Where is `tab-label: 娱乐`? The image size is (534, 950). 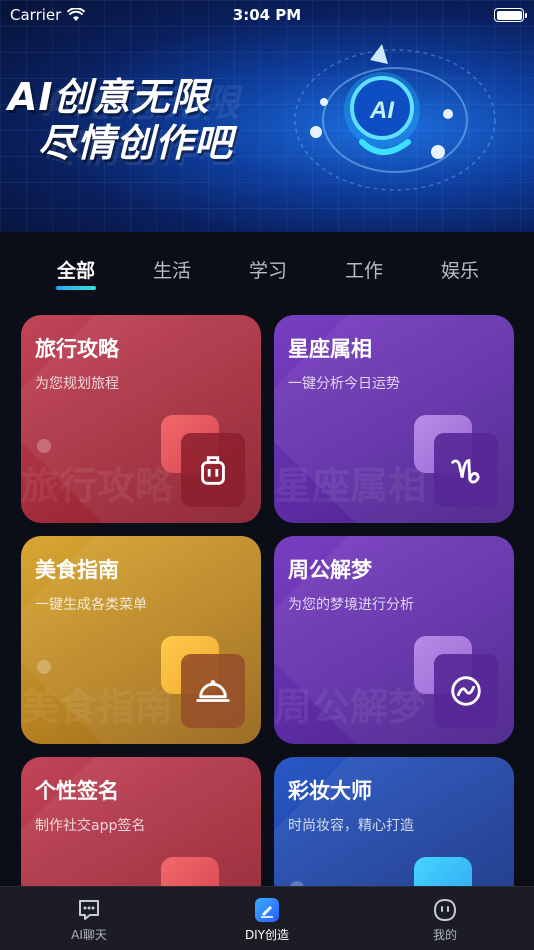 tab-label: 娱乐 is located at coordinates (459, 271).